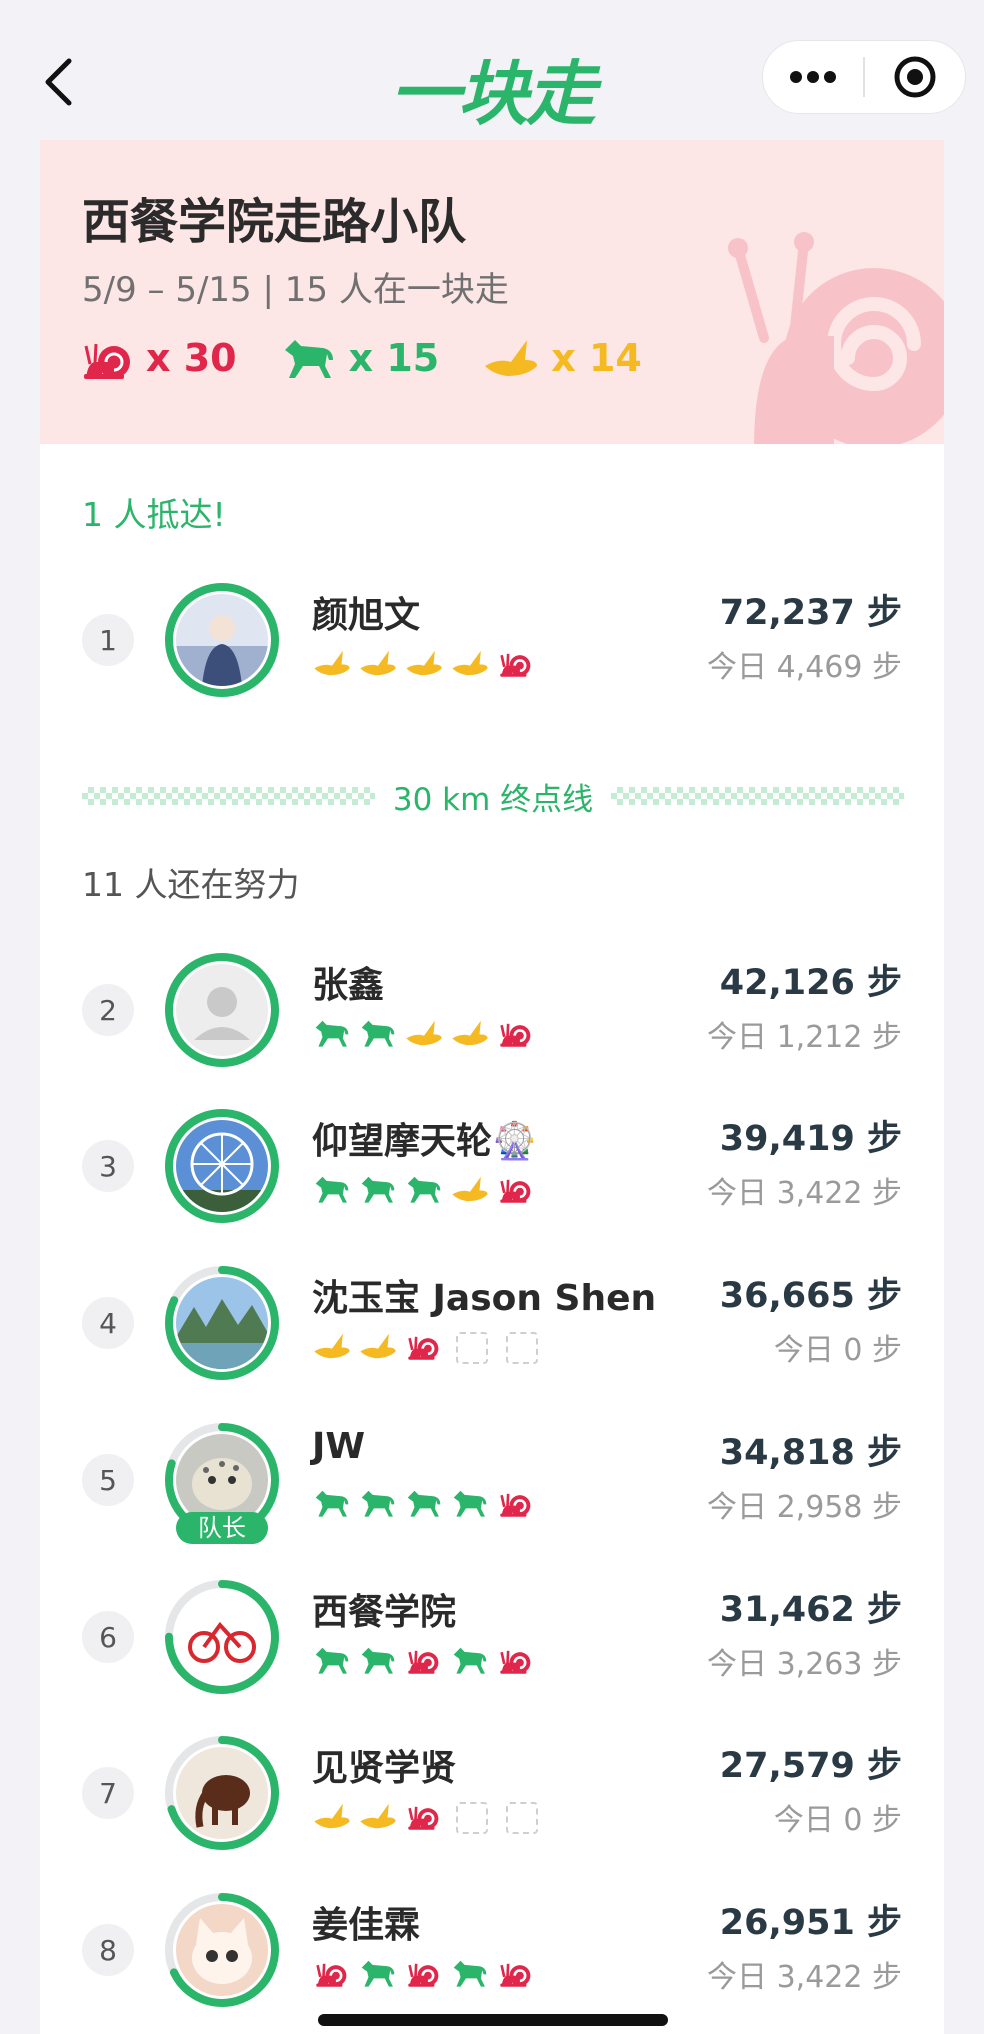 The width and height of the screenshot is (984, 2034). I want to click on finish-line-label: 30 km 终点线, so click(493, 799).